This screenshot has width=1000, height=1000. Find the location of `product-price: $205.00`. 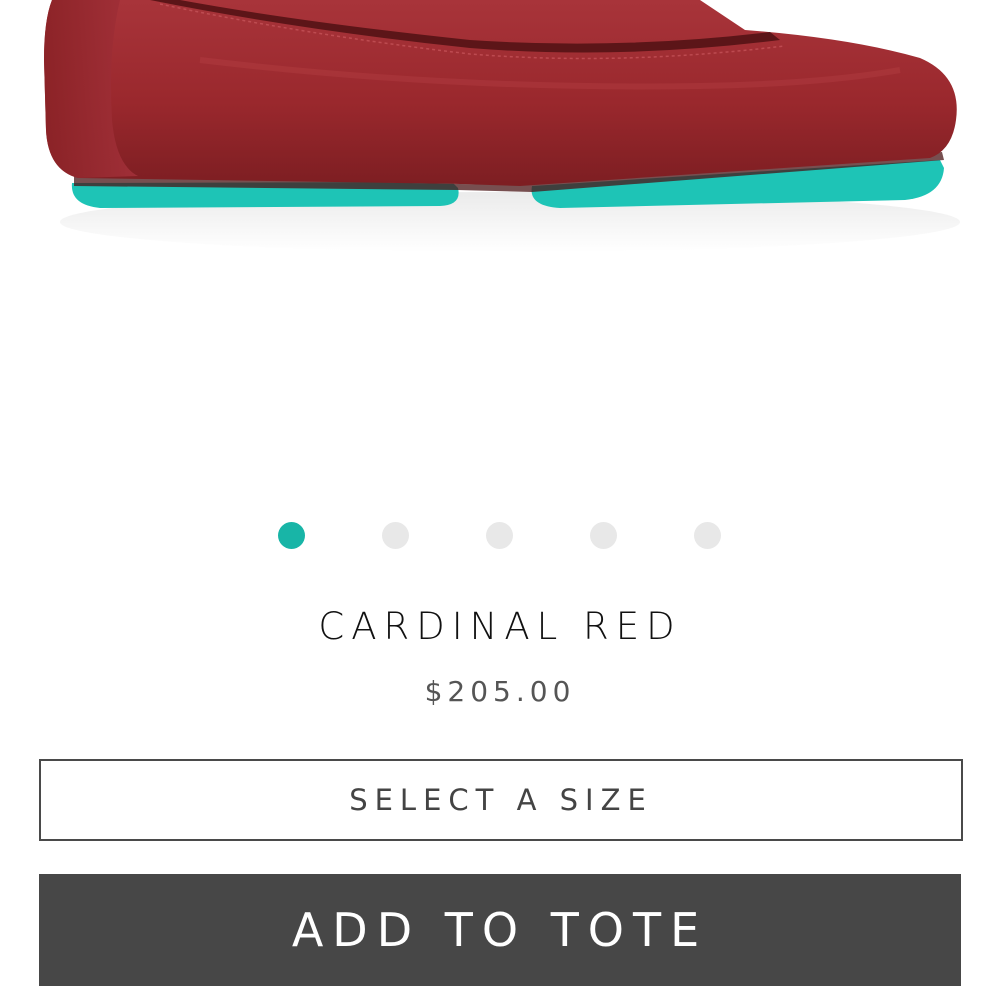

product-price: $205.00 is located at coordinates (500, 691).